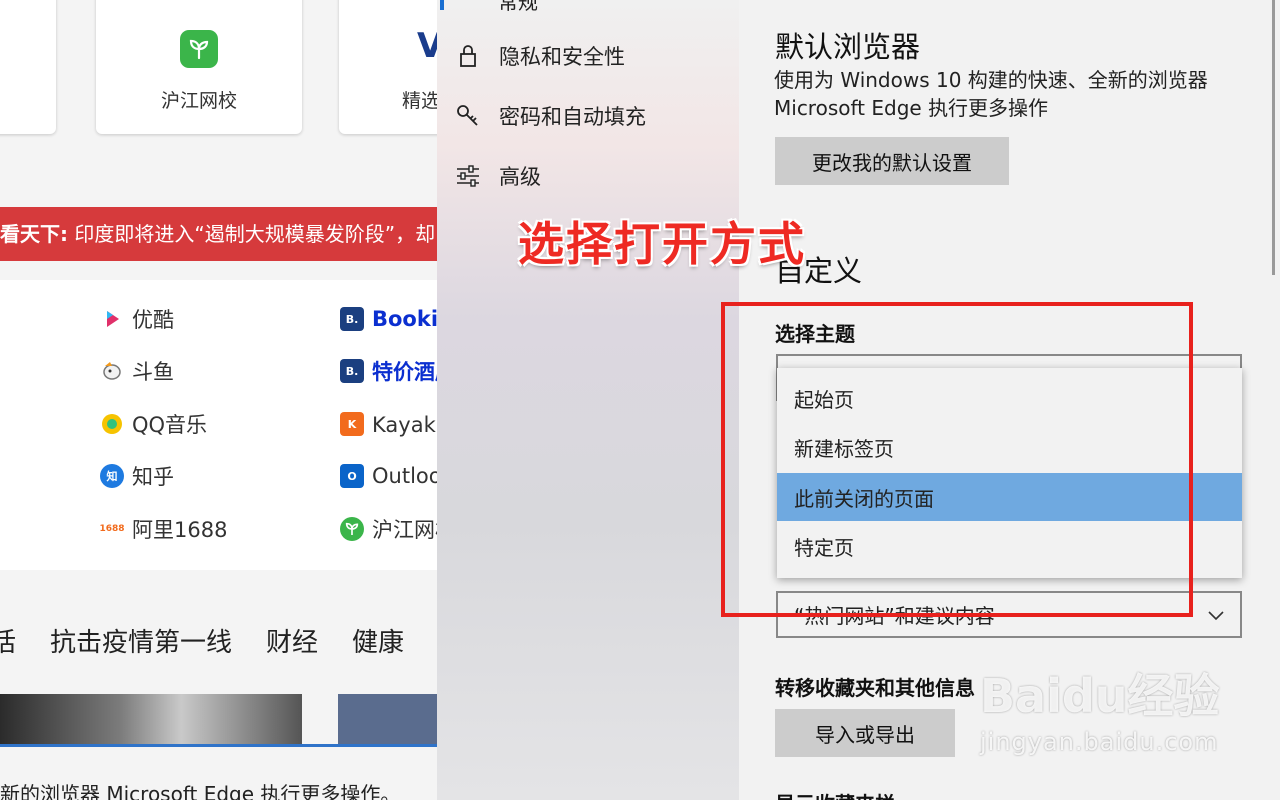  I want to click on chevron-down-icon, so click(1216, 616).